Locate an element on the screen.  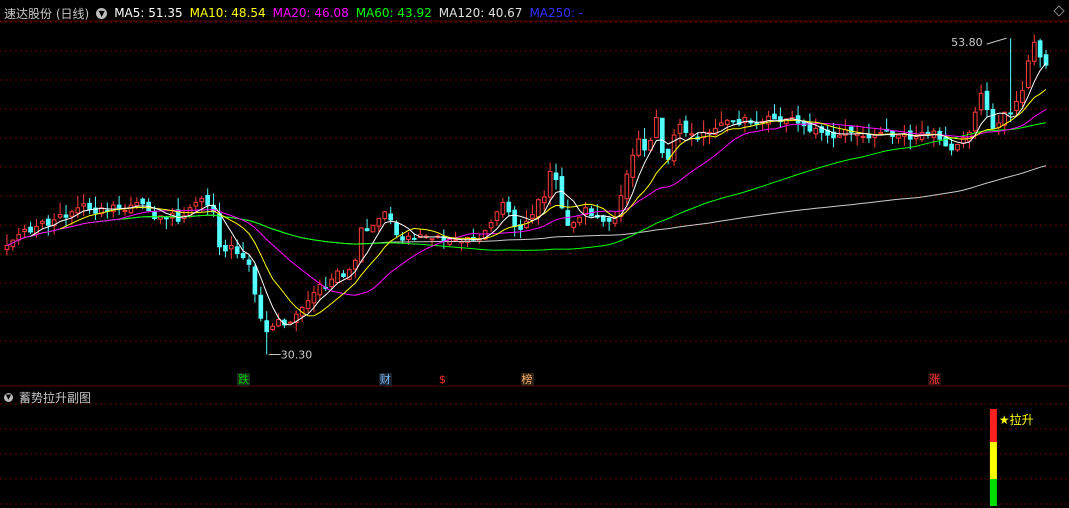
ma60-label: MA60: 43.92 is located at coordinates (393, 13).